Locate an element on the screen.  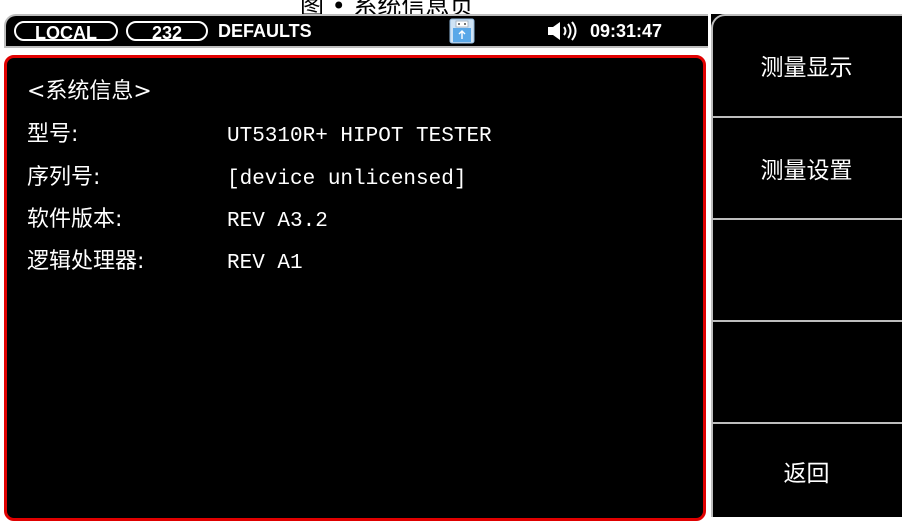
status-bar: LOCAL 232 DEFAULTS 09:31:47 is located at coordinates (356, 31).